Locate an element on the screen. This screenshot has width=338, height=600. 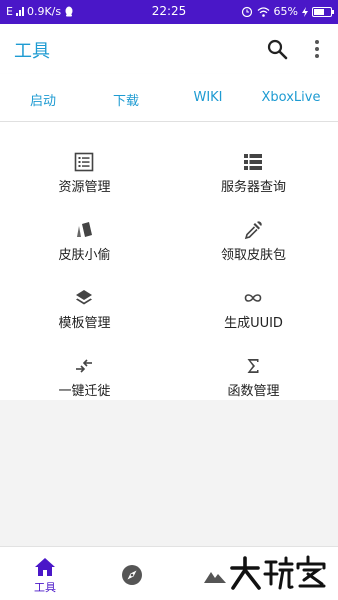
tool-label: 一键迁徙 is located at coordinates (84, 391).